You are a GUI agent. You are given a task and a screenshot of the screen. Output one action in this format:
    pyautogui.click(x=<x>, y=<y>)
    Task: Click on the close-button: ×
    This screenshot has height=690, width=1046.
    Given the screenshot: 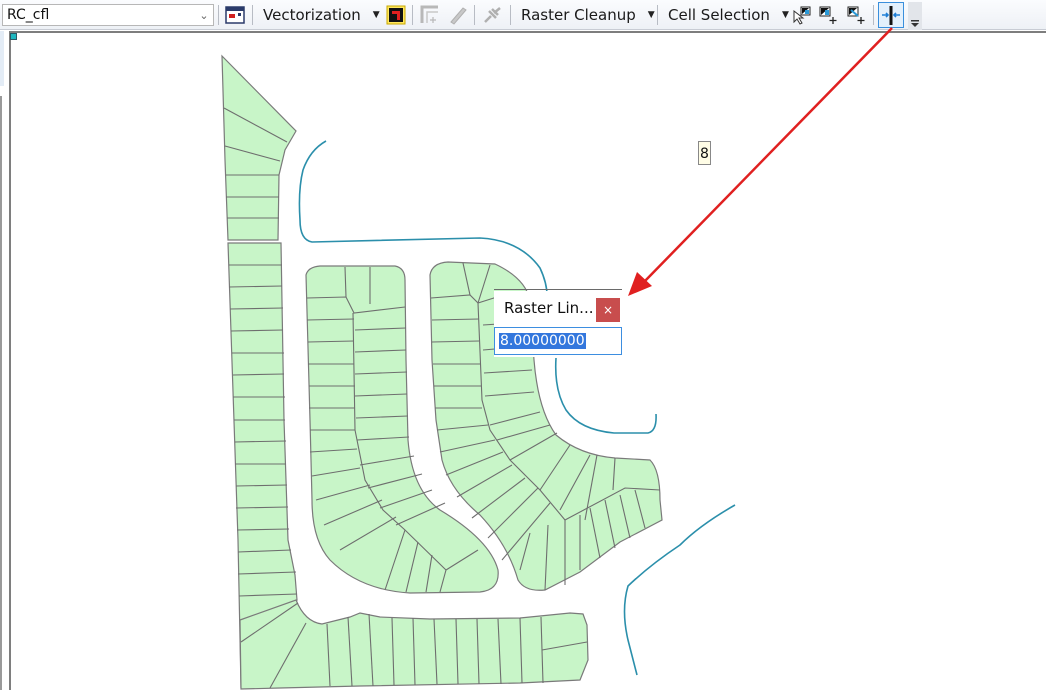 What is the action you would take?
    pyautogui.click(x=608, y=310)
    